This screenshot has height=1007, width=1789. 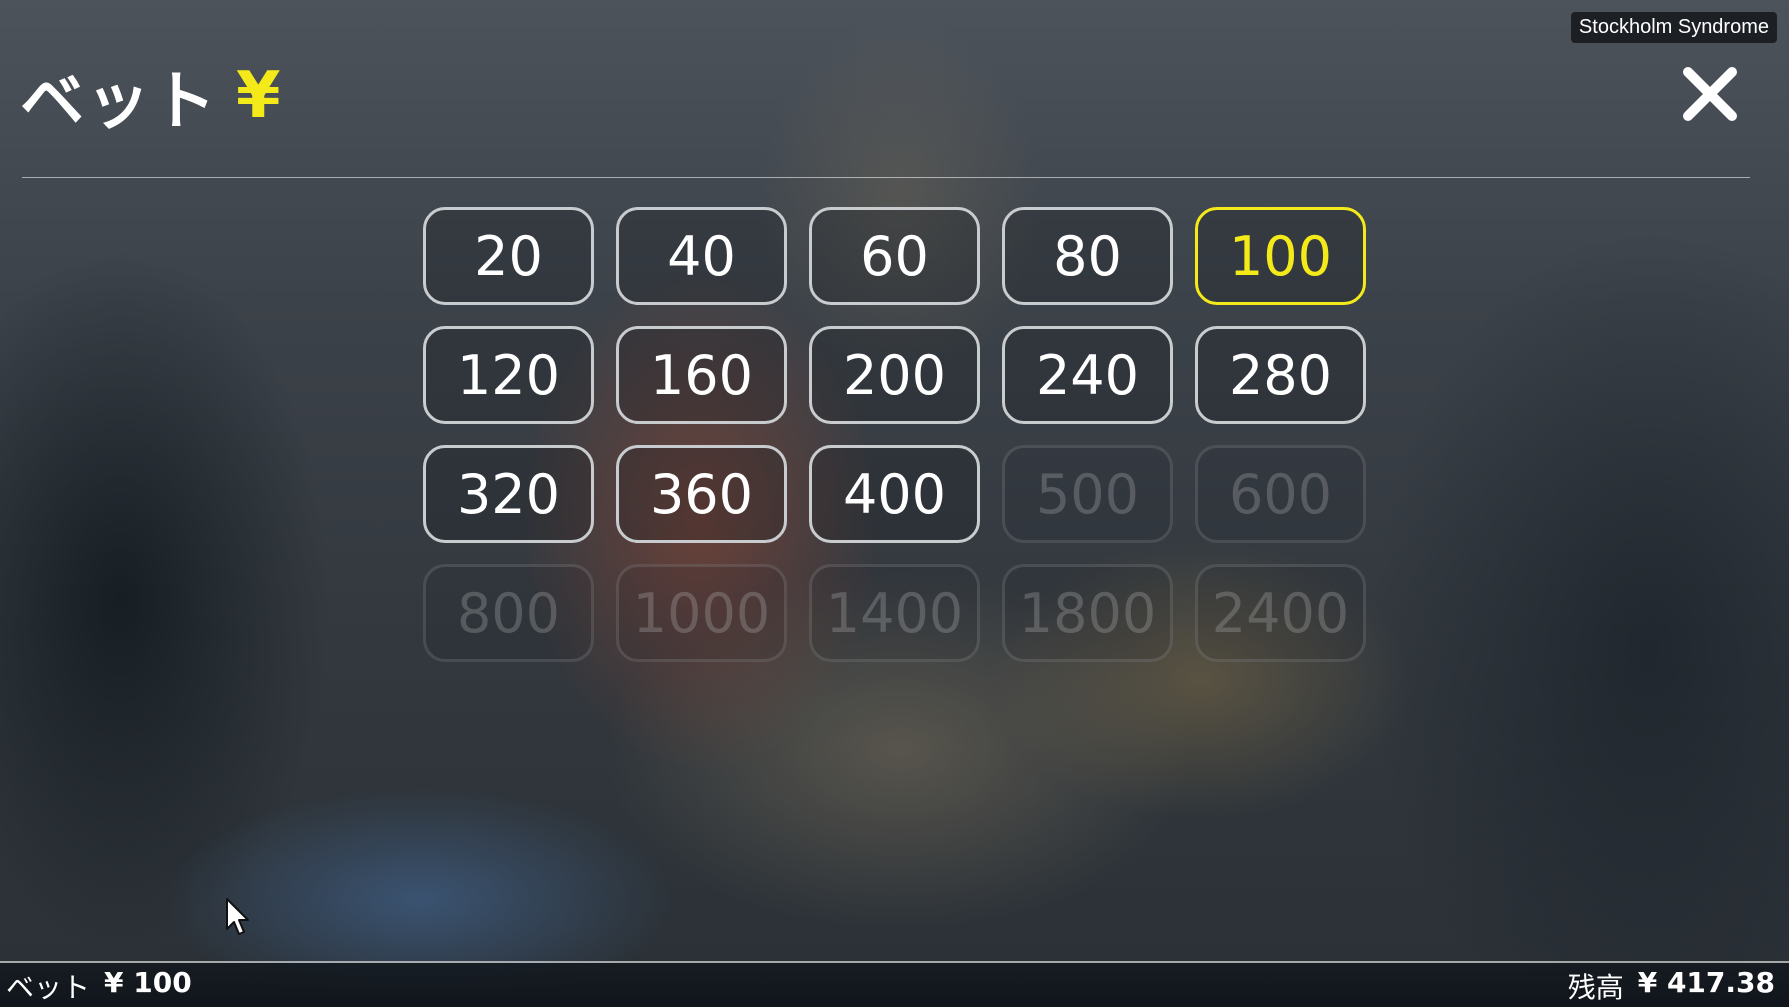 What do you see at coordinates (508, 613) in the screenshot?
I see `bet-option-button: 800` at bounding box center [508, 613].